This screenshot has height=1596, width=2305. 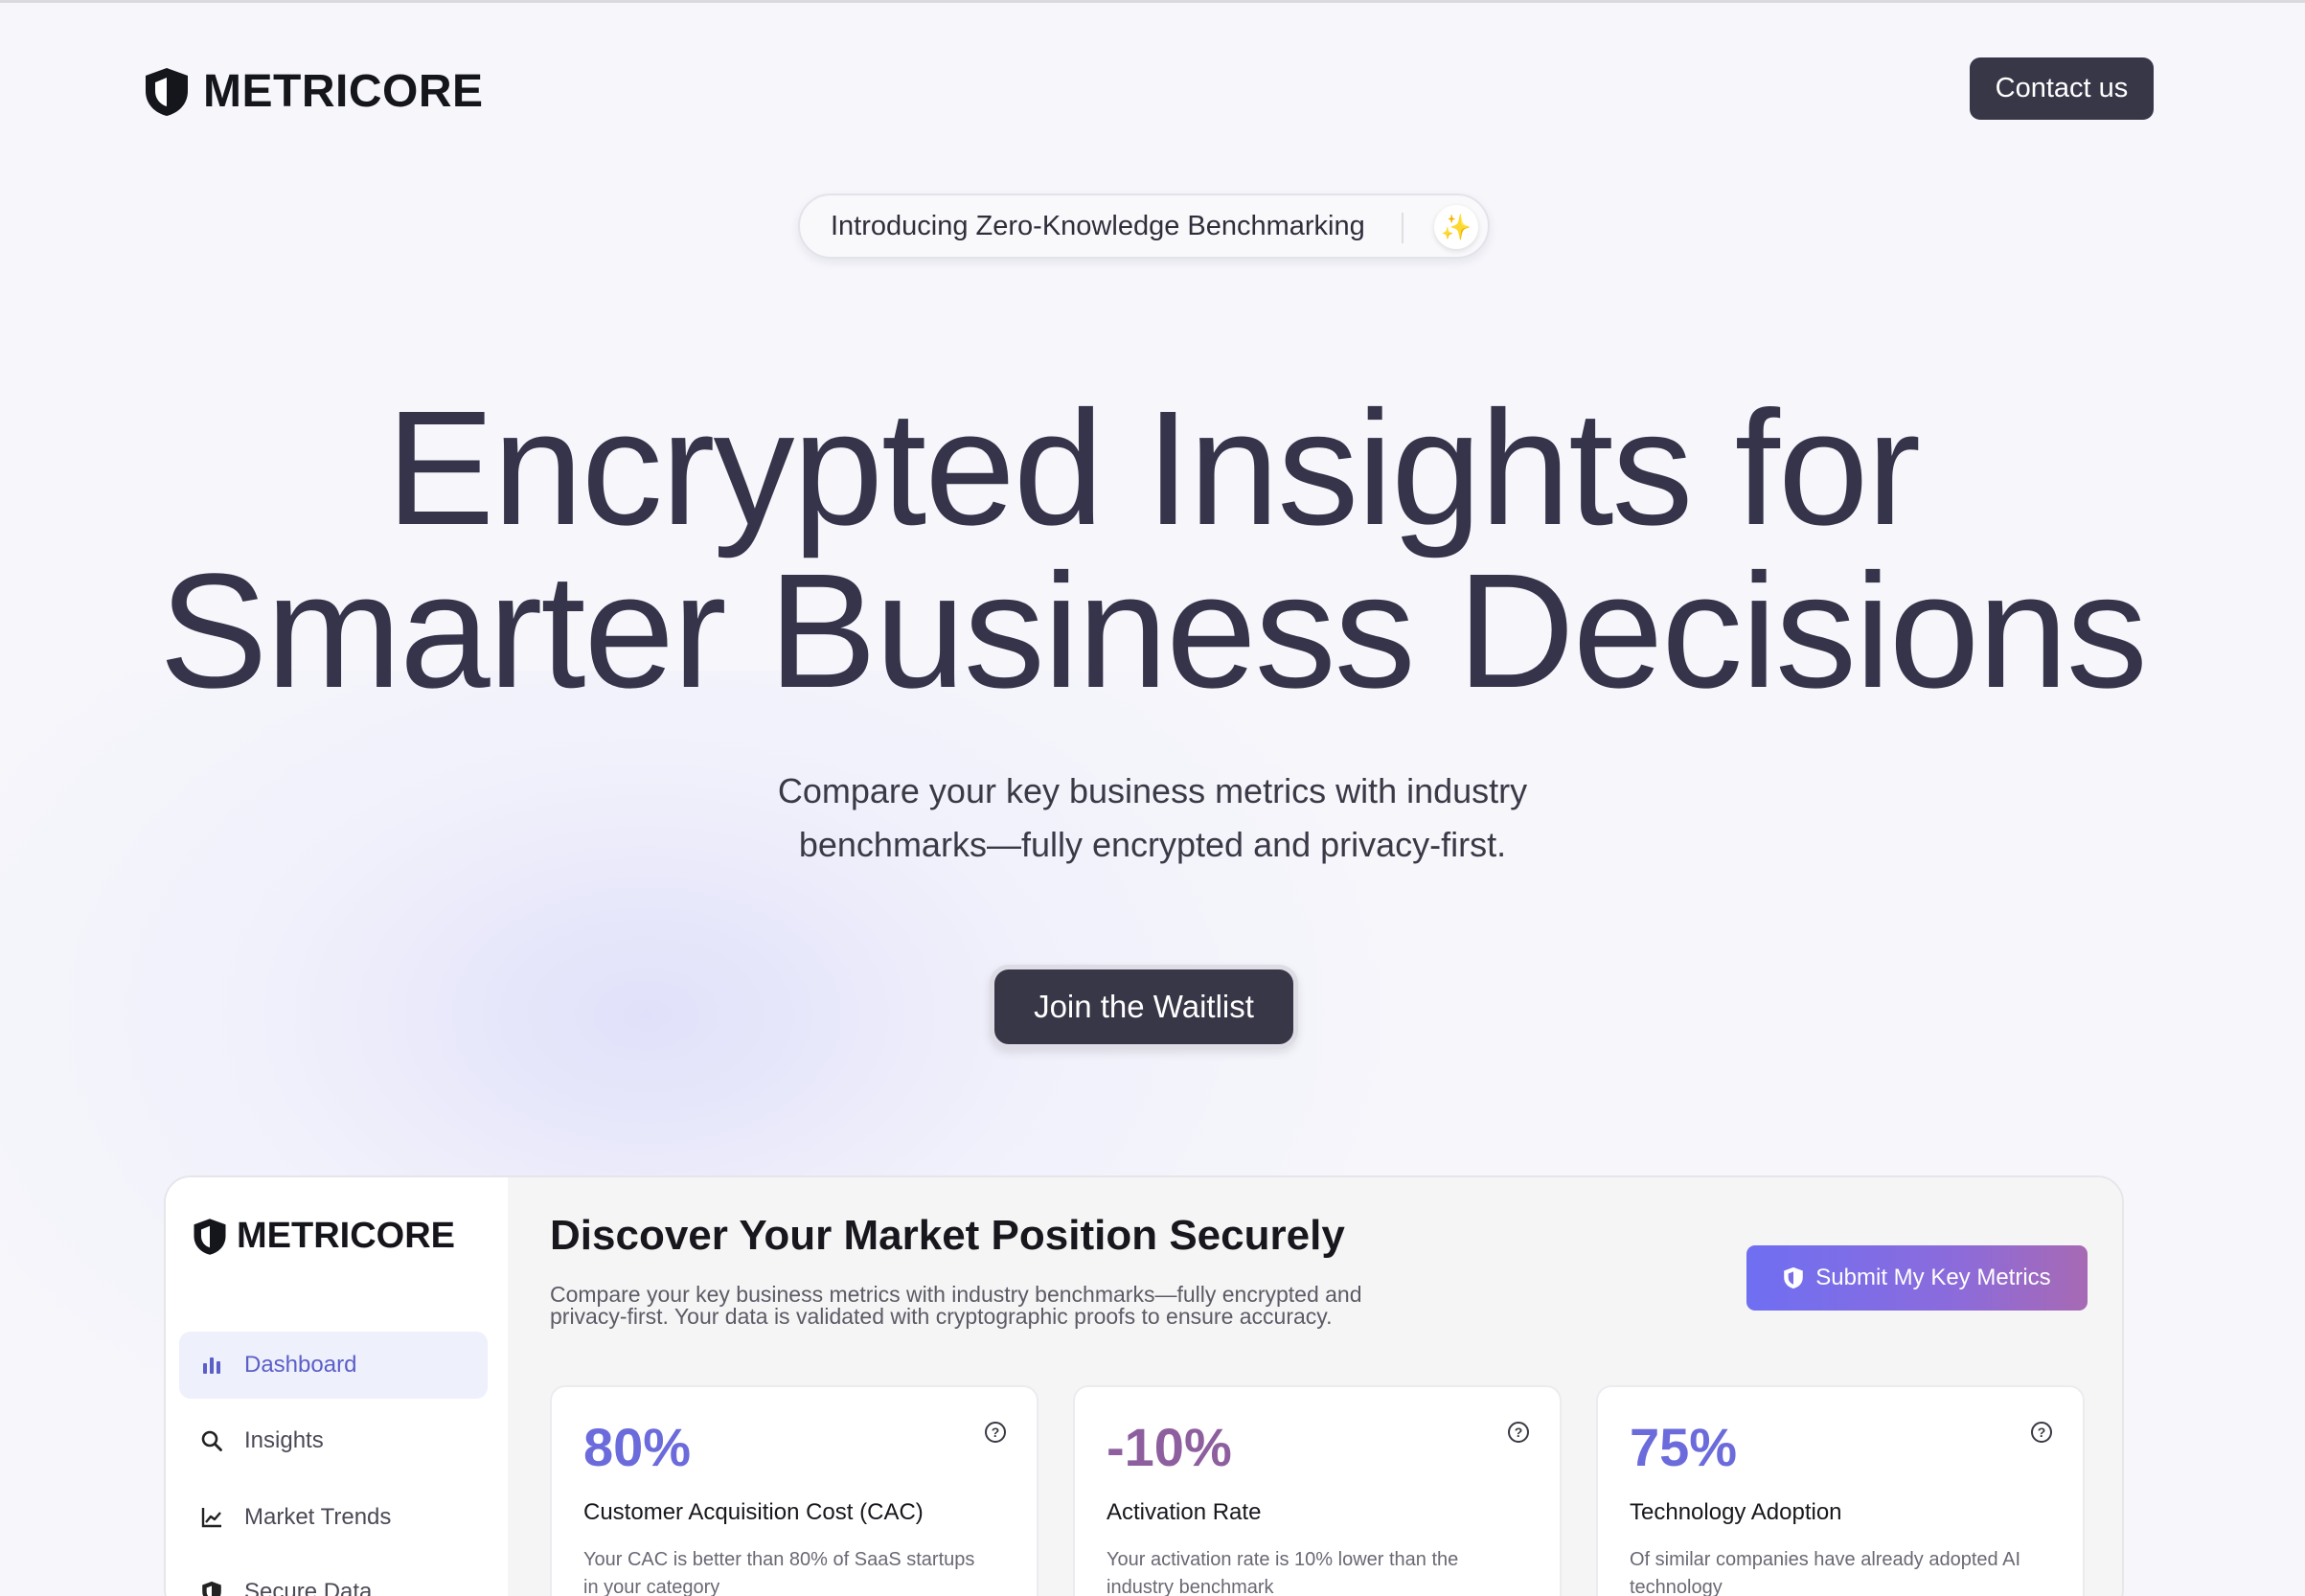 What do you see at coordinates (212, 1440) in the screenshot?
I see `search-icon` at bounding box center [212, 1440].